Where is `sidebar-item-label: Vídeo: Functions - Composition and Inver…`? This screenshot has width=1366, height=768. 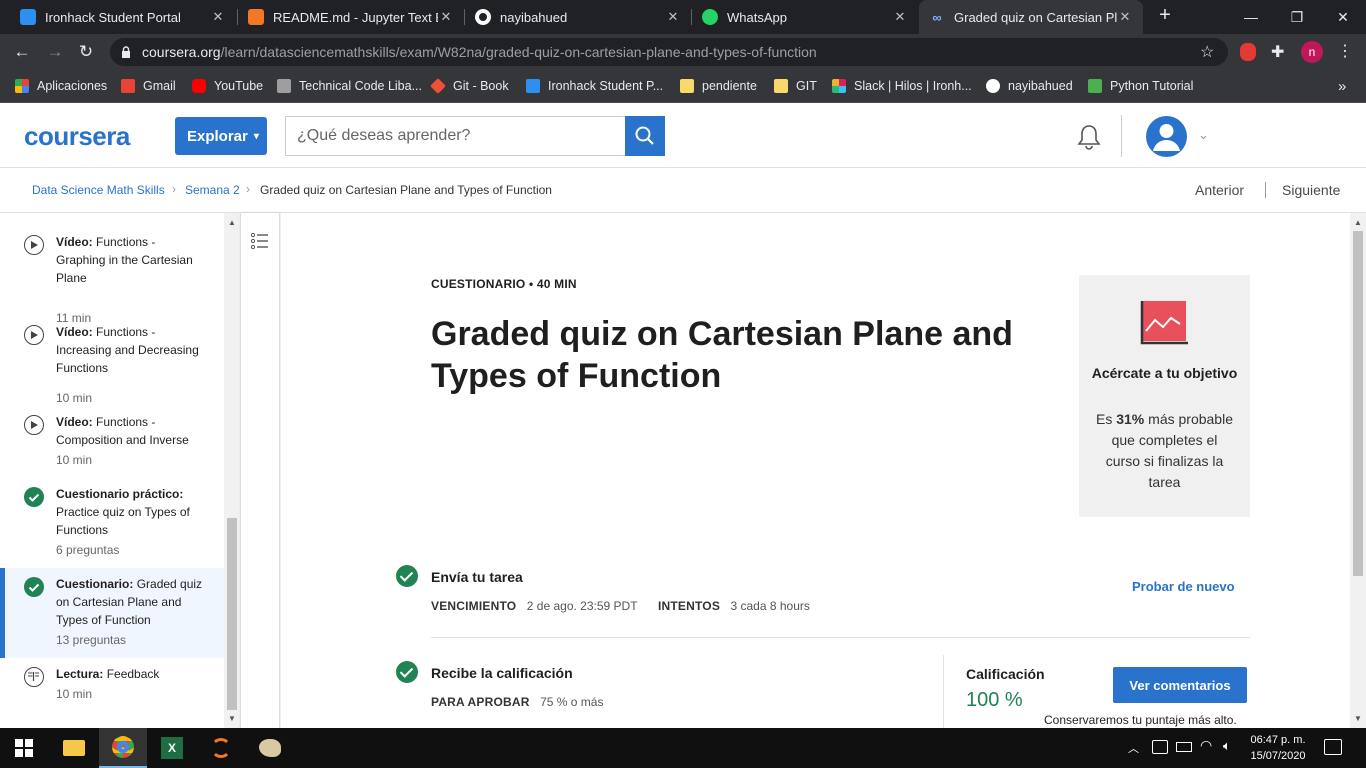 sidebar-item-label: Vídeo: Functions - Composition and Inver… is located at coordinates (122, 431).